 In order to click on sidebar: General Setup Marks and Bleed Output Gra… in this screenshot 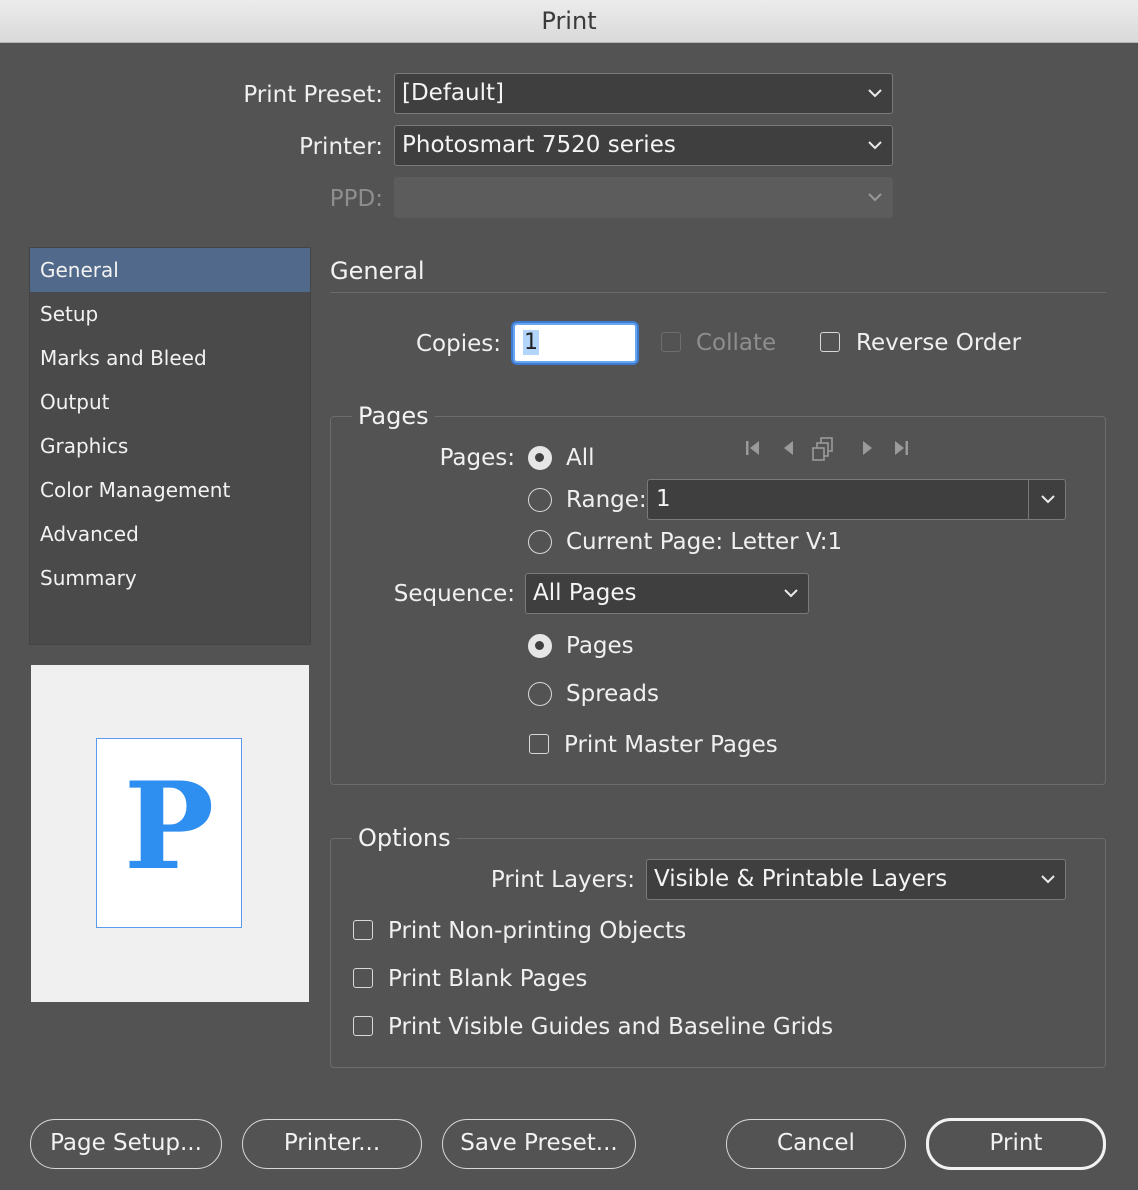, I will do `click(170, 446)`.